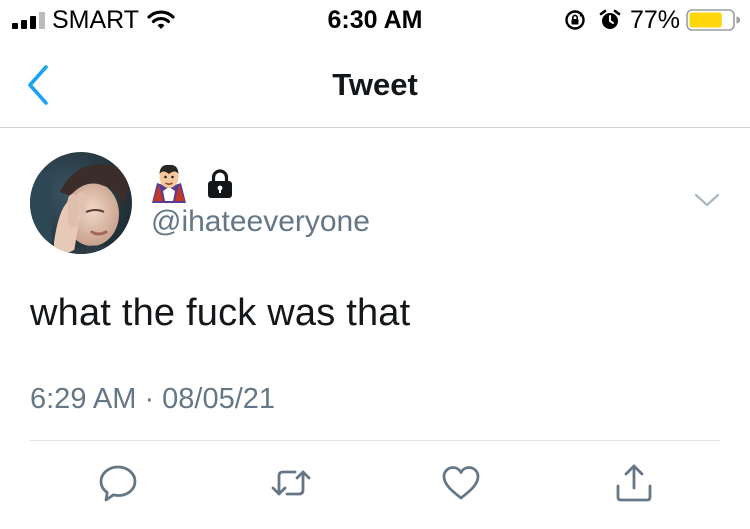 This screenshot has width=750, height=529. What do you see at coordinates (375, 20) in the screenshot?
I see `status-bar: SMART 6:30 AM 77%` at bounding box center [375, 20].